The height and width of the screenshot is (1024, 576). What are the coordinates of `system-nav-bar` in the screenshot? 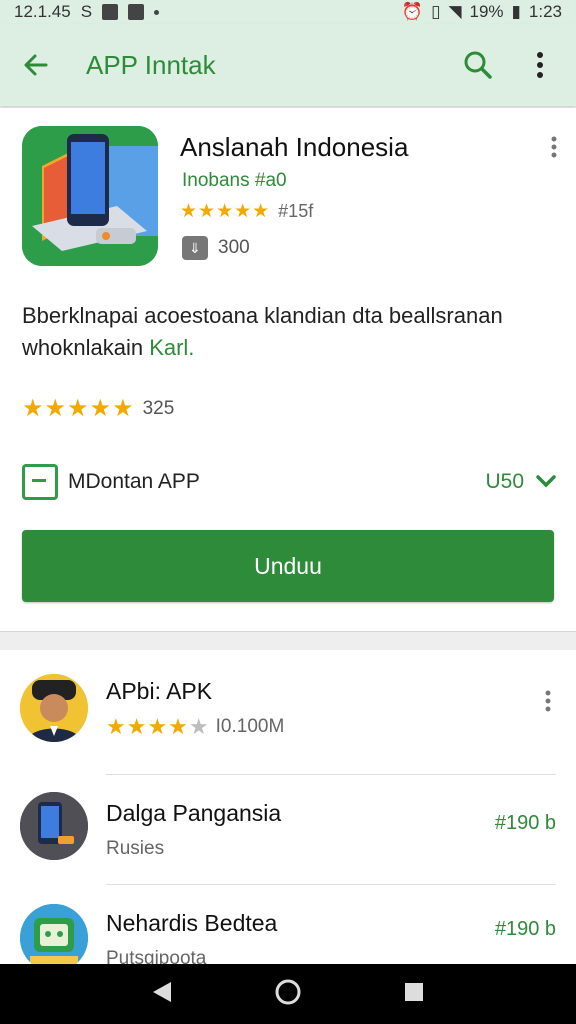 It's located at (288, 994).